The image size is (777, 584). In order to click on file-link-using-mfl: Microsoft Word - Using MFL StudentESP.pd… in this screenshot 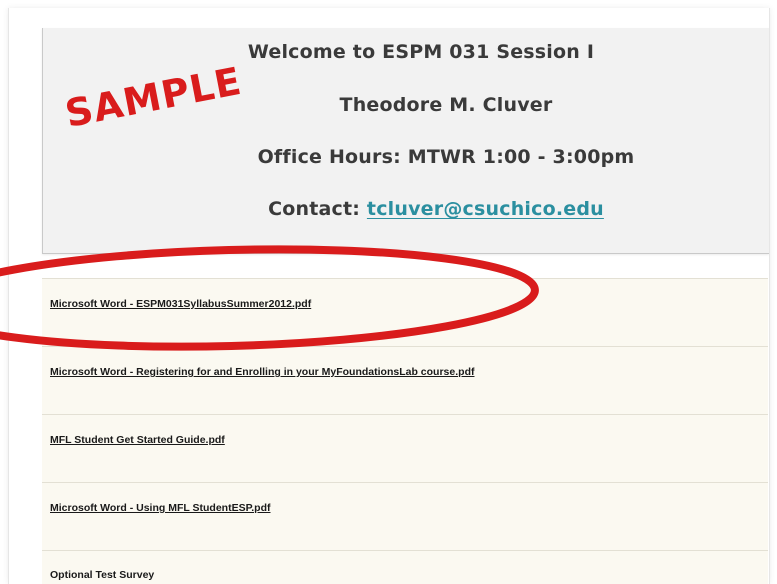, I will do `click(160, 508)`.